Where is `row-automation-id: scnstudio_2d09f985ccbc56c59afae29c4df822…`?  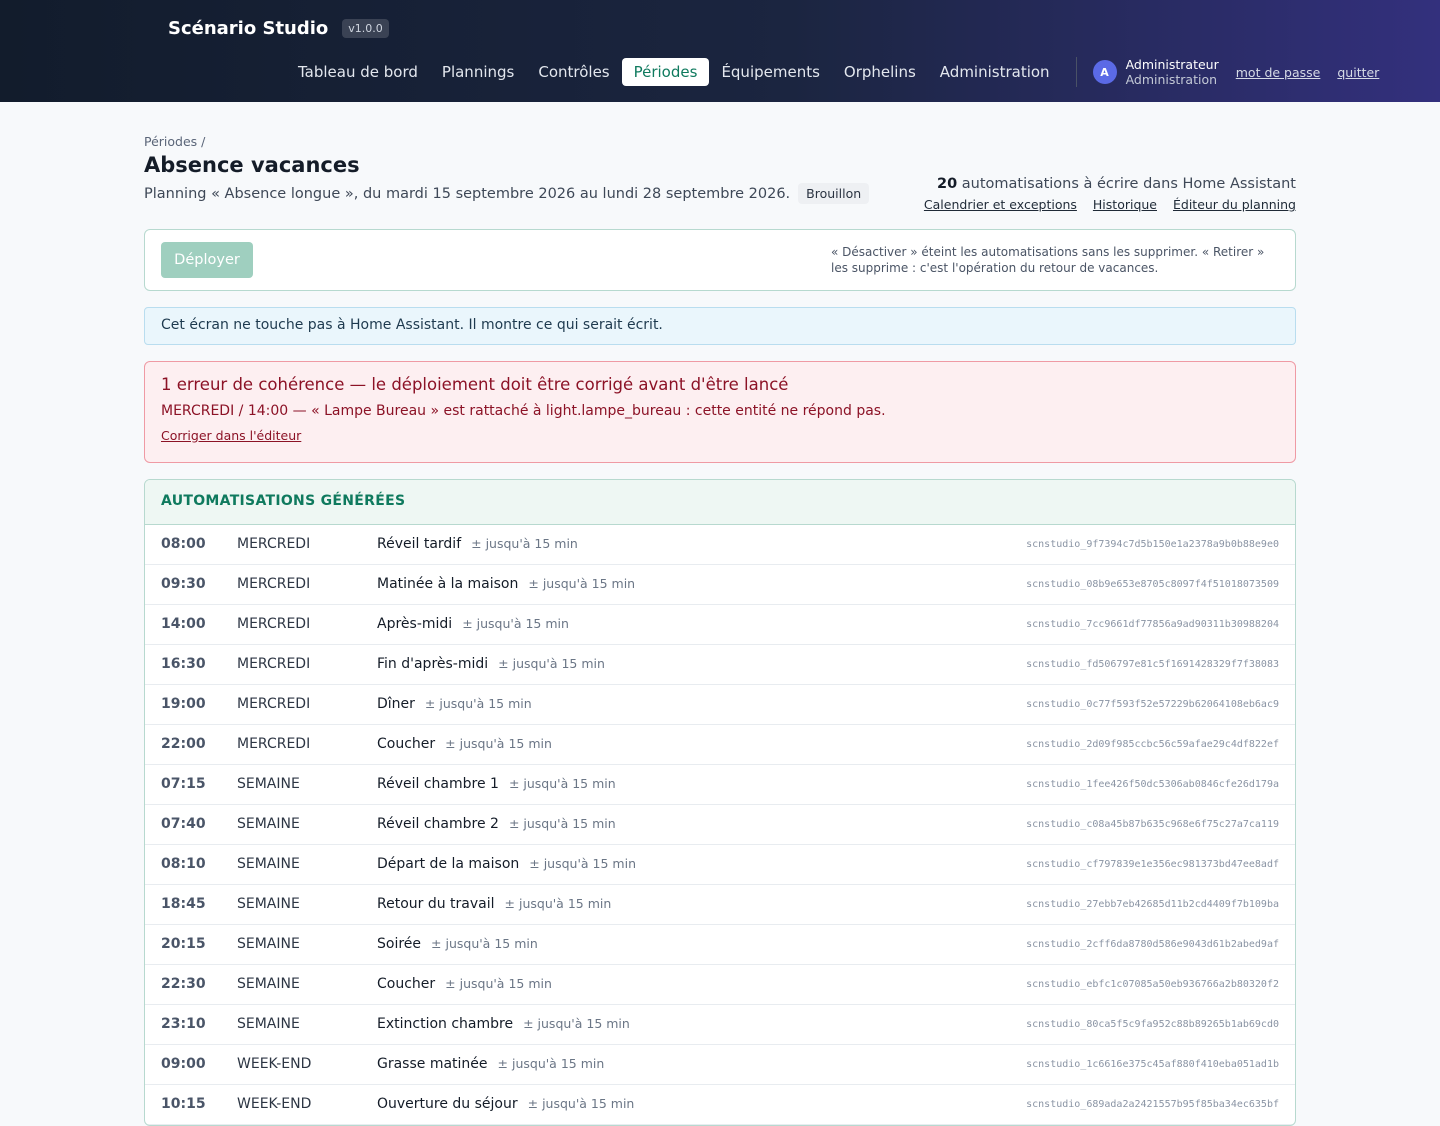 row-automation-id: scnstudio_2d09f985ccbc56c59afae29c4df822… is located at coordinates (1152, 744).